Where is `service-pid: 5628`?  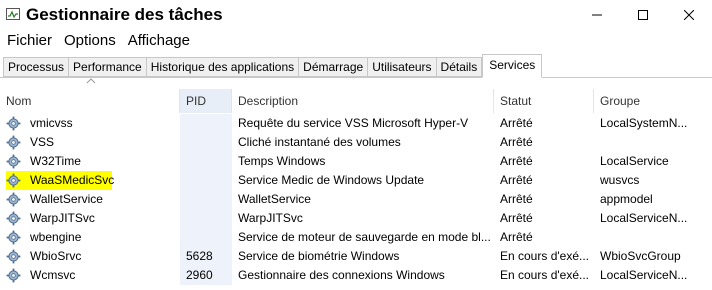 service-pid: 5628 is located at coordinates (206, 256).